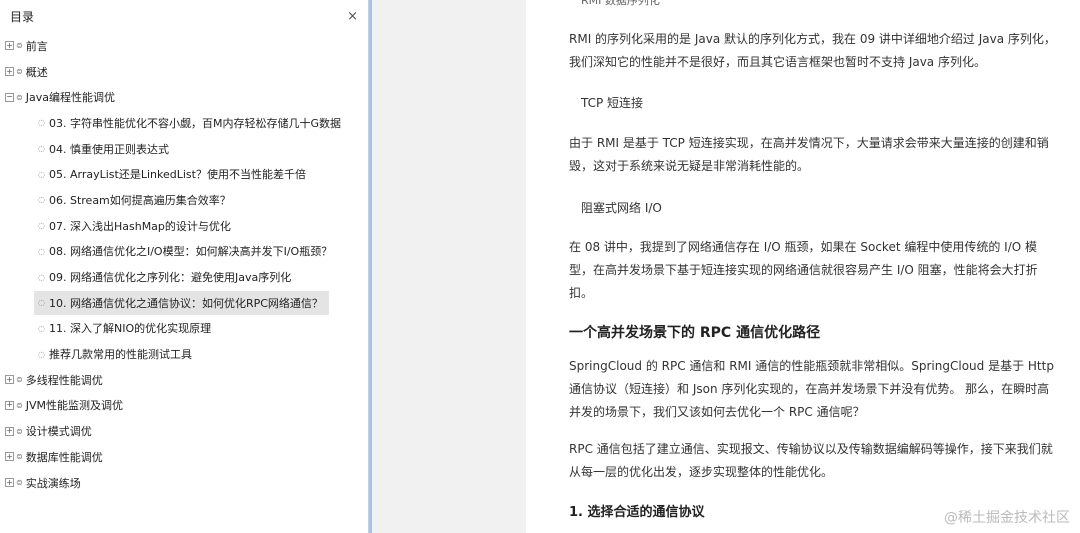  I want to click on toc-section-item: + ⊜ 设计模式调优, so click(184, 431).